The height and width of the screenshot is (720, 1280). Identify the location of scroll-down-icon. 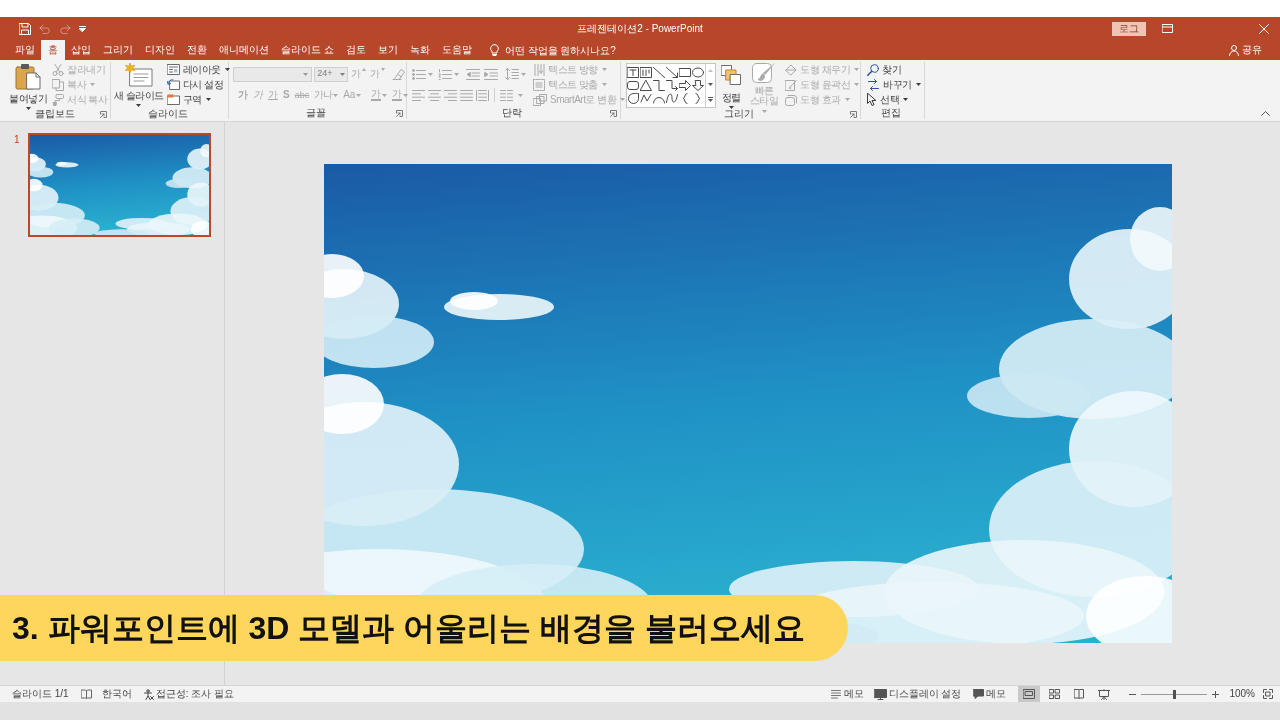
(710, 84).